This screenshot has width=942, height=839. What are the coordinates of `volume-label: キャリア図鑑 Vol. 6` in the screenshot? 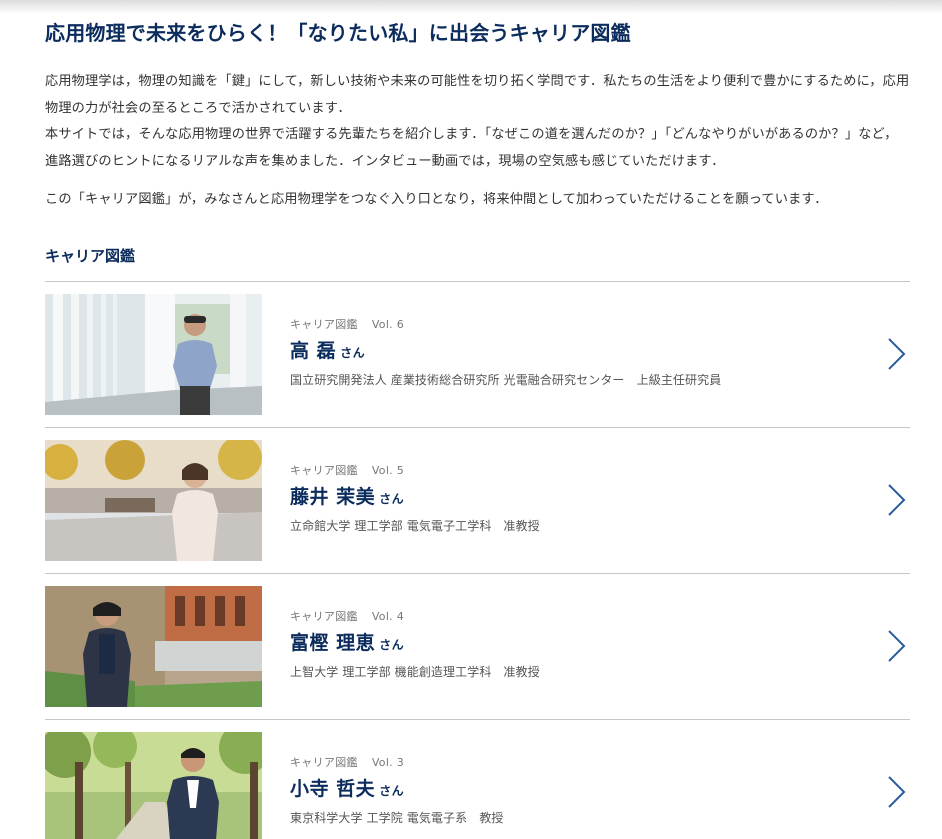 It's located at (347, 324).